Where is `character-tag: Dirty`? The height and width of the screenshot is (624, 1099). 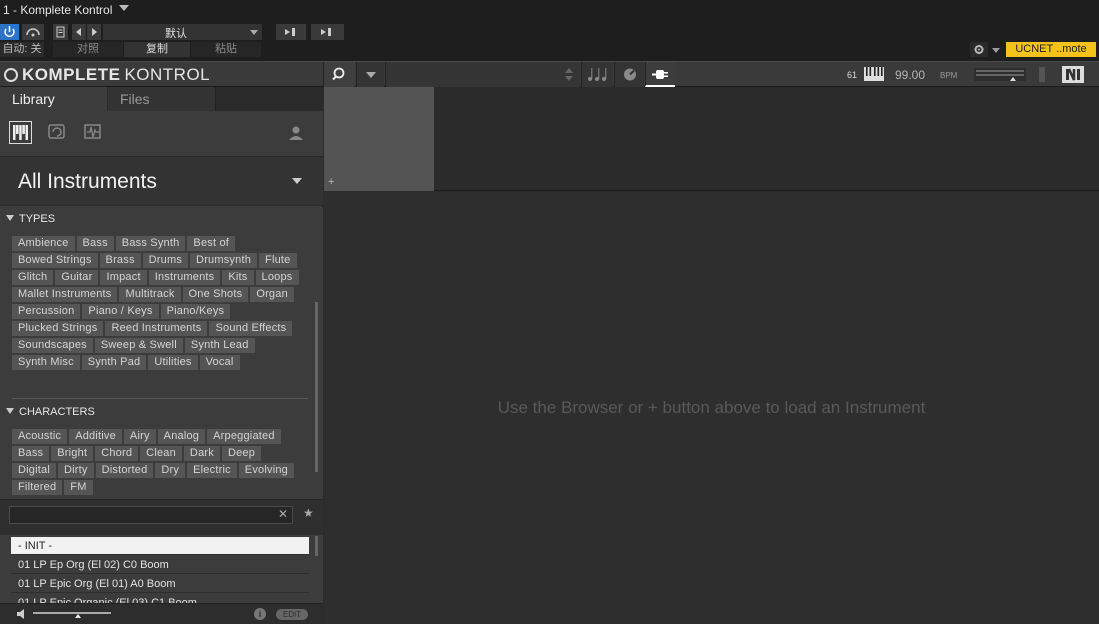 character-tag: Dirty is located at coordinates (75, 470).